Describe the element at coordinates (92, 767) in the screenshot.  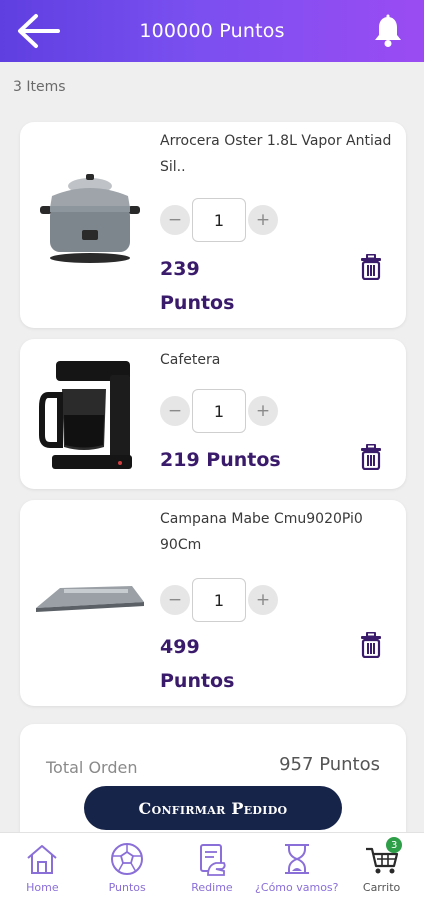
I see `total-label: Total Orden` at that location.